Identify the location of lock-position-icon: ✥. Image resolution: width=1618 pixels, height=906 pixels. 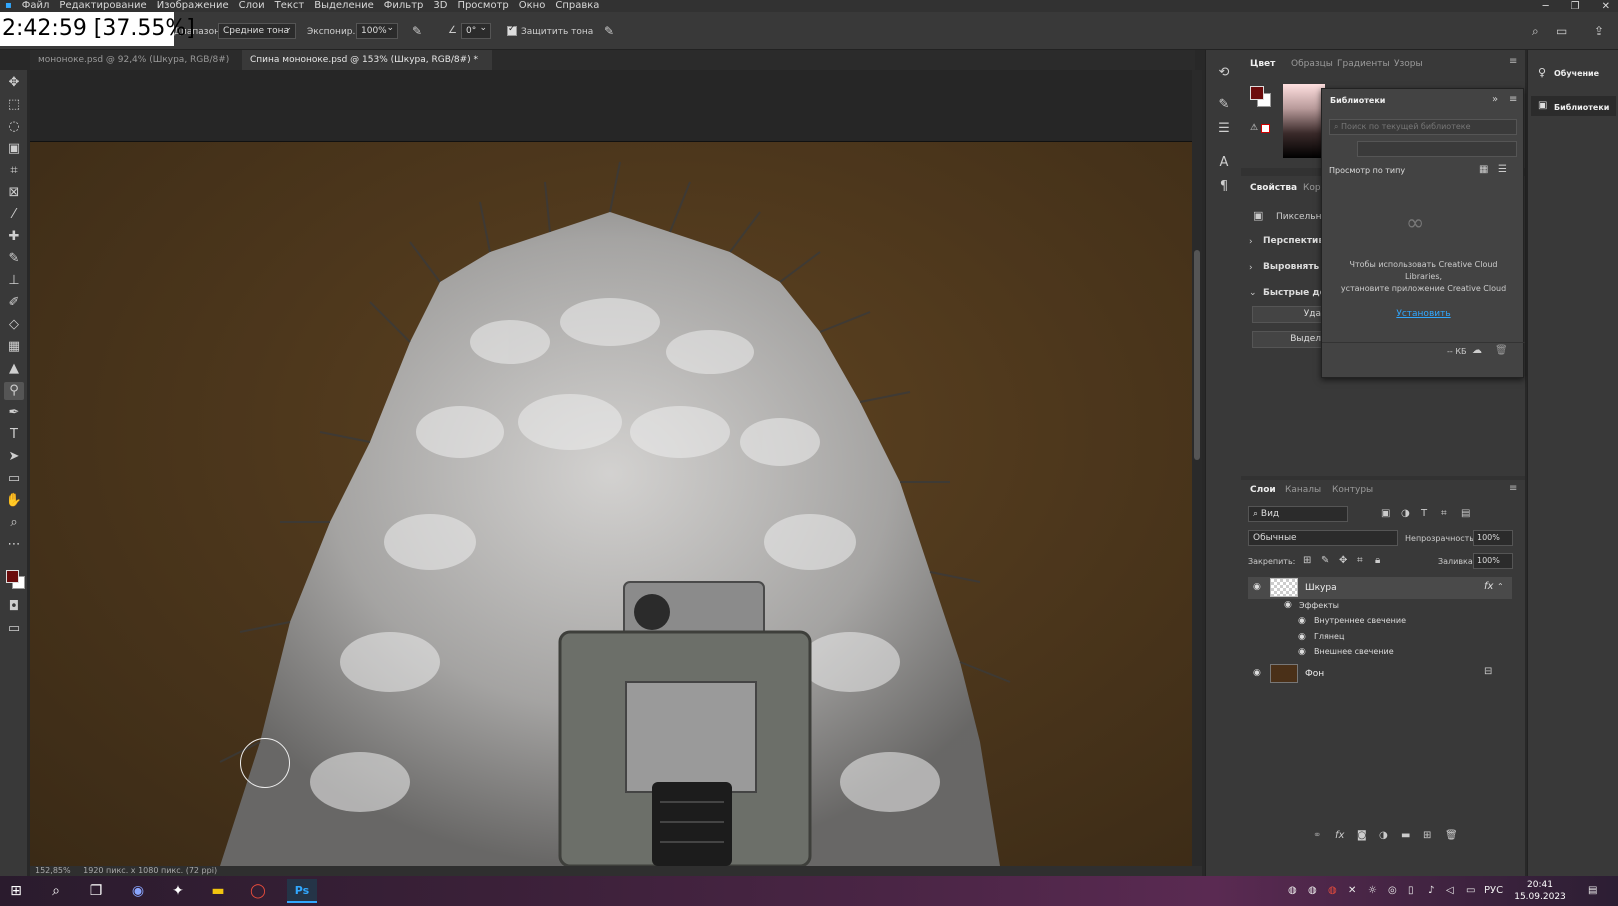
(1343, 560).